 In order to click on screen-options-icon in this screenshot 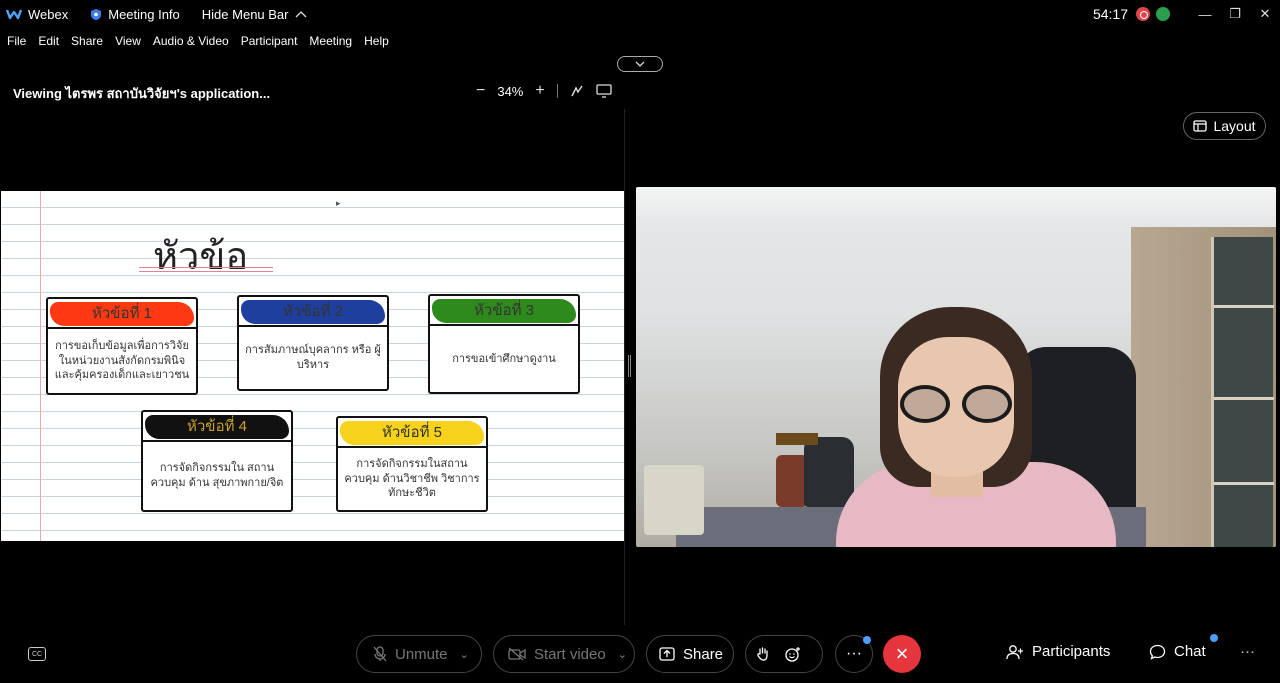, I will do `click(604, 91)`.